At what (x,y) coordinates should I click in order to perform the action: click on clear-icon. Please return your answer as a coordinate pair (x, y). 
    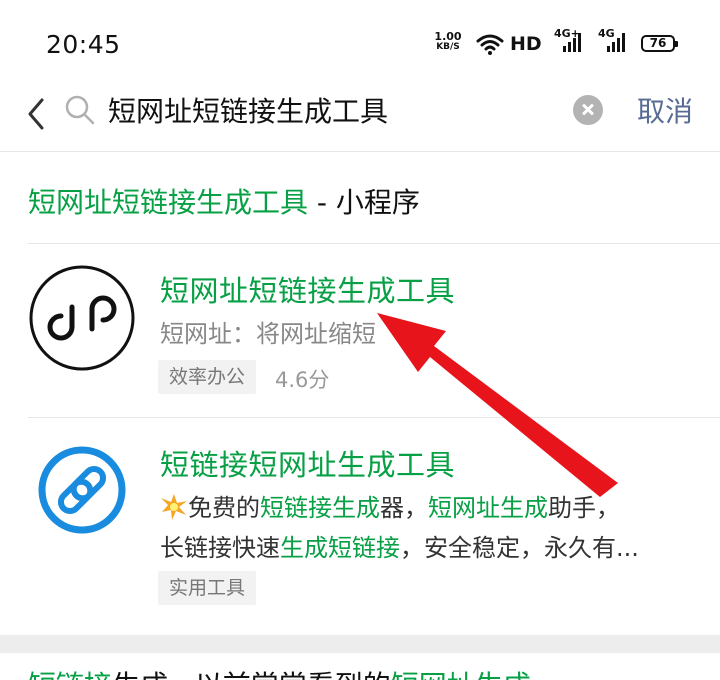
    Looking at the image, I should click on (588, 110).